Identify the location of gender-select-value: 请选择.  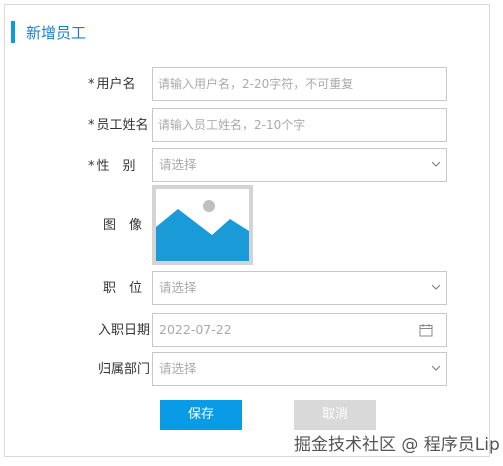
(178, 164).